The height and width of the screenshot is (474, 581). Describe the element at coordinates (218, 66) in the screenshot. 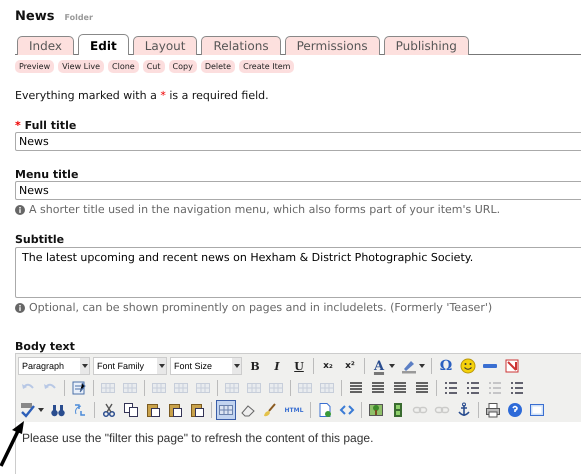

I see `action-button: Delete` at that location.